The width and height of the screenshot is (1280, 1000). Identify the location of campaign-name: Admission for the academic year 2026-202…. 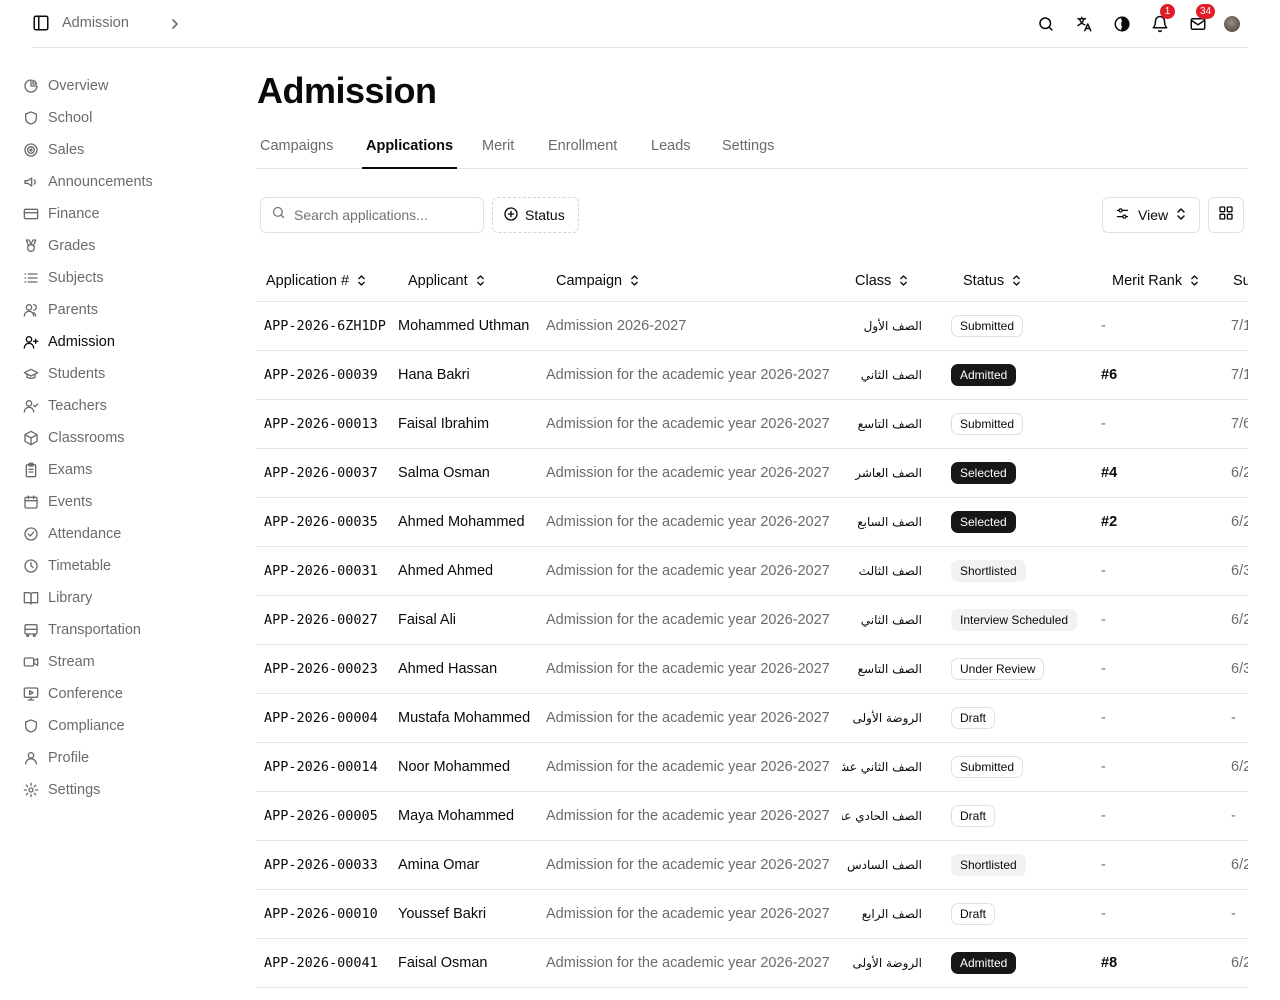
(694, 473).